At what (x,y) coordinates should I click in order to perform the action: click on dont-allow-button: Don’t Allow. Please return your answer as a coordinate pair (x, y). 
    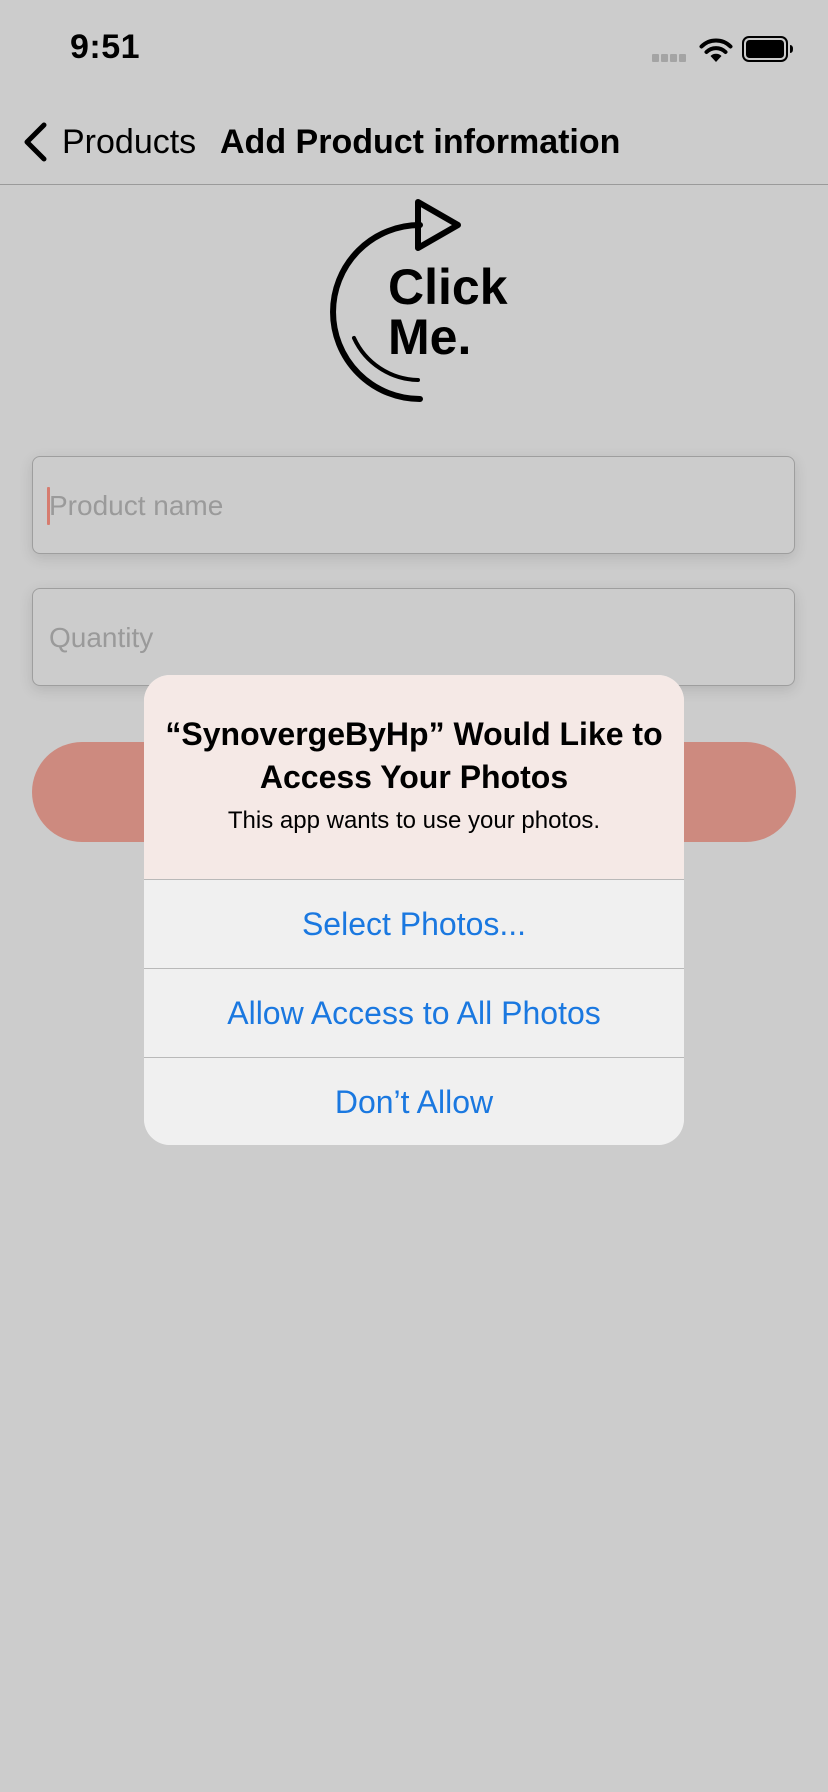
    Looking at the image, I should click on (414, 1101).